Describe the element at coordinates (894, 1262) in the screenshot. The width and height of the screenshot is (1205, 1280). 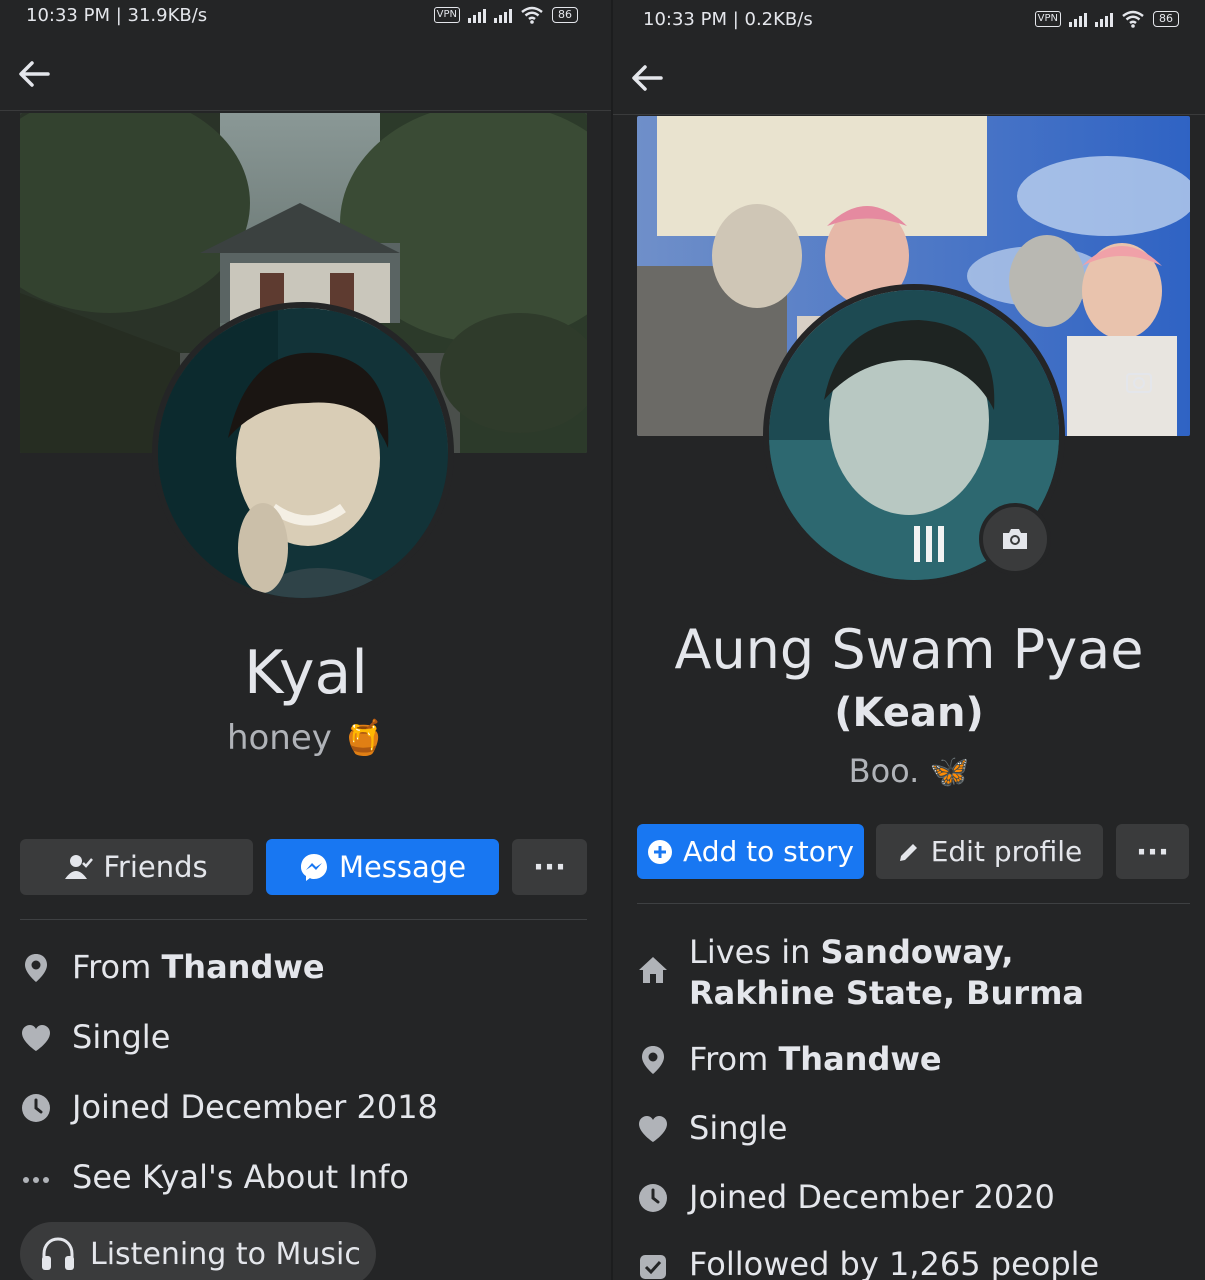
I see `followers-value: Followed by 1,265 people` at that location.